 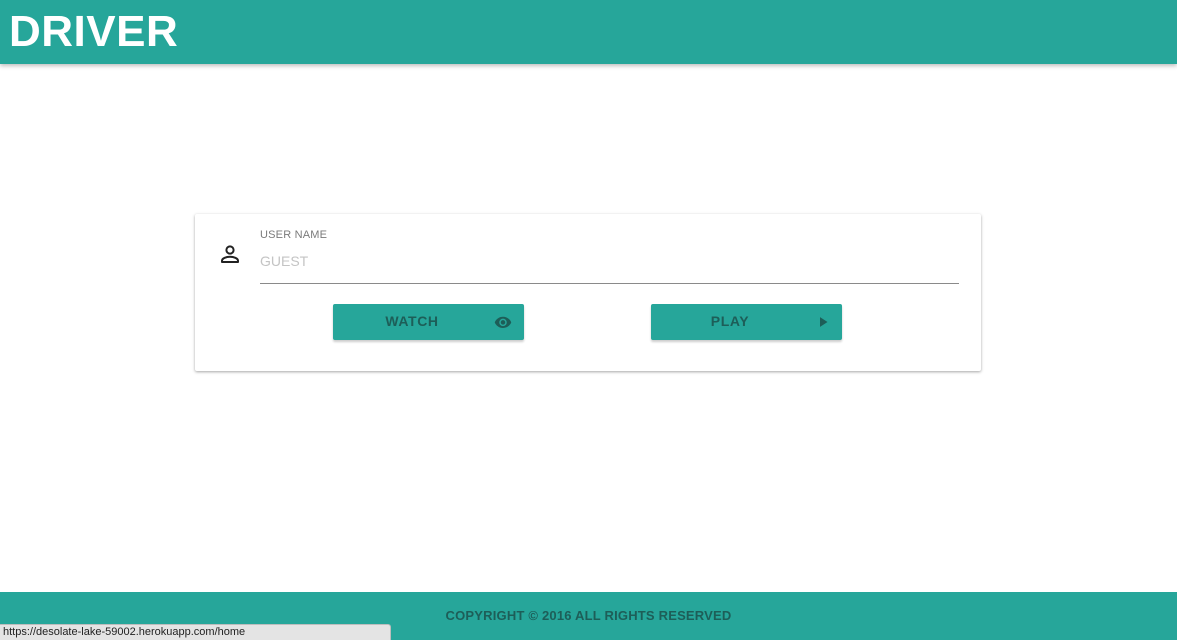 I want to click on app-title: DRIVER, so click(x=94, y=31).